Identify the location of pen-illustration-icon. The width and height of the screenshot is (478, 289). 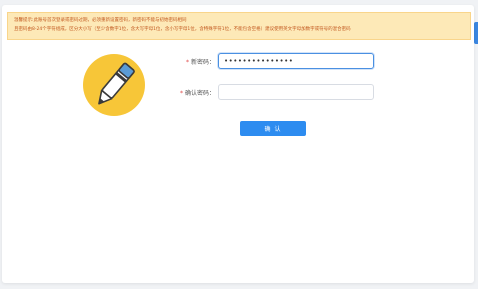
(114, 85).